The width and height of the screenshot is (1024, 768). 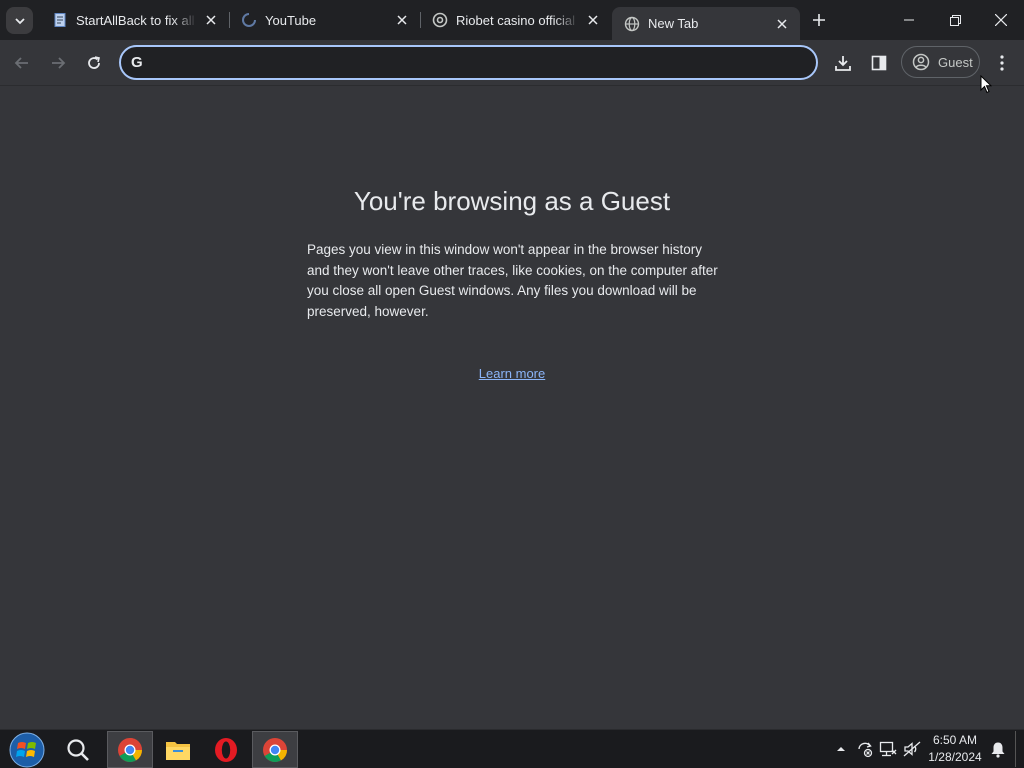 I want to click on search-icon, so click(x=78, y=749).